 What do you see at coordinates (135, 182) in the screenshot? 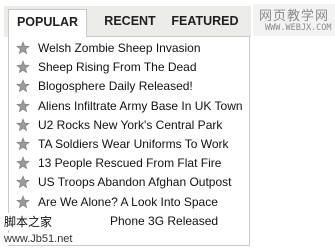
I see `list-item-title: US Troops Abandon Afghan Outpost` at bounding box center [135, 182].